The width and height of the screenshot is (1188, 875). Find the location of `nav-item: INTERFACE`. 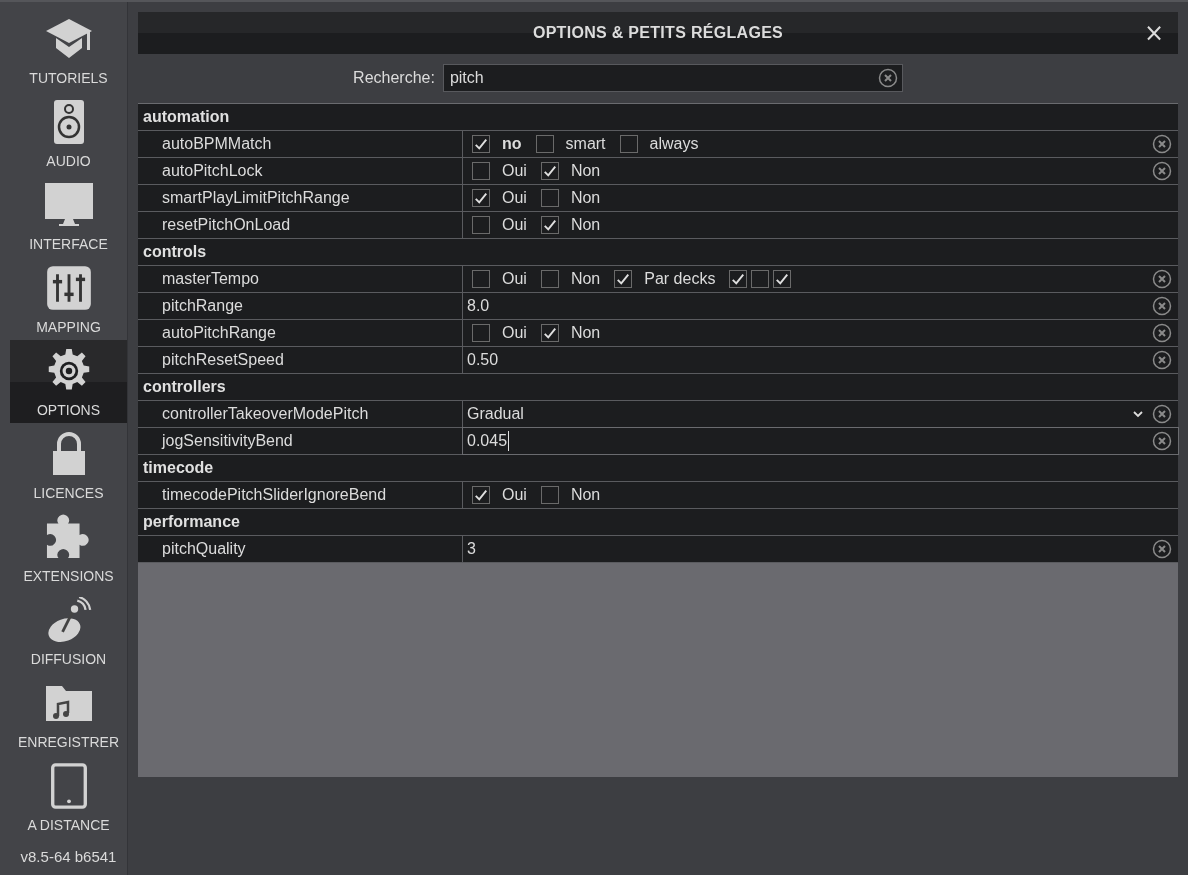

nav-item: INTERFACE is located at coordinates (68, 215).